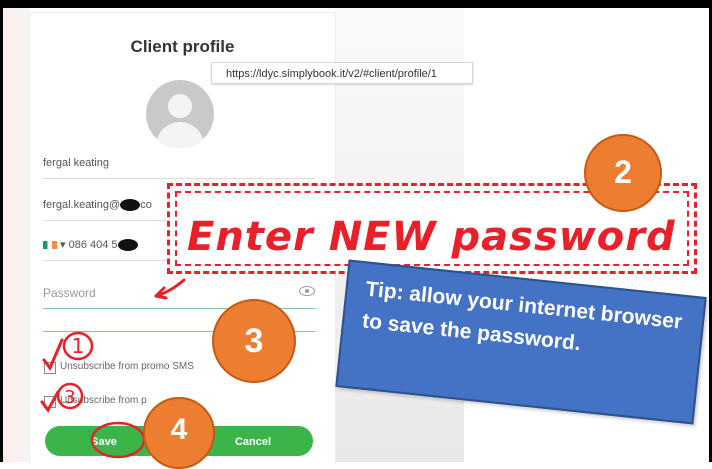 This screenshot has height=469, width=712. What do you see at coordinates (623, 173) in the screenshot?
I see `step-2-badge: 2` at bounding box center [623, 173].